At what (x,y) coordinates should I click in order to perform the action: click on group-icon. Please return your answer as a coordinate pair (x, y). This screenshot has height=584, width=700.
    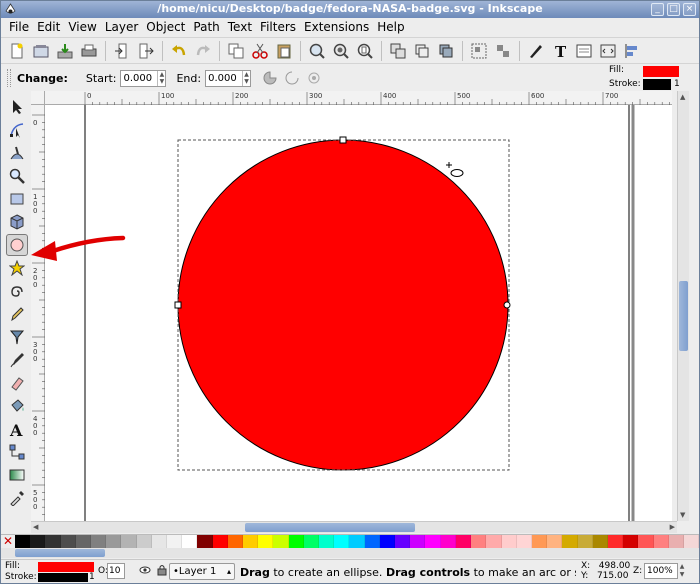
    Looking at the image, I should click on (479, 51).